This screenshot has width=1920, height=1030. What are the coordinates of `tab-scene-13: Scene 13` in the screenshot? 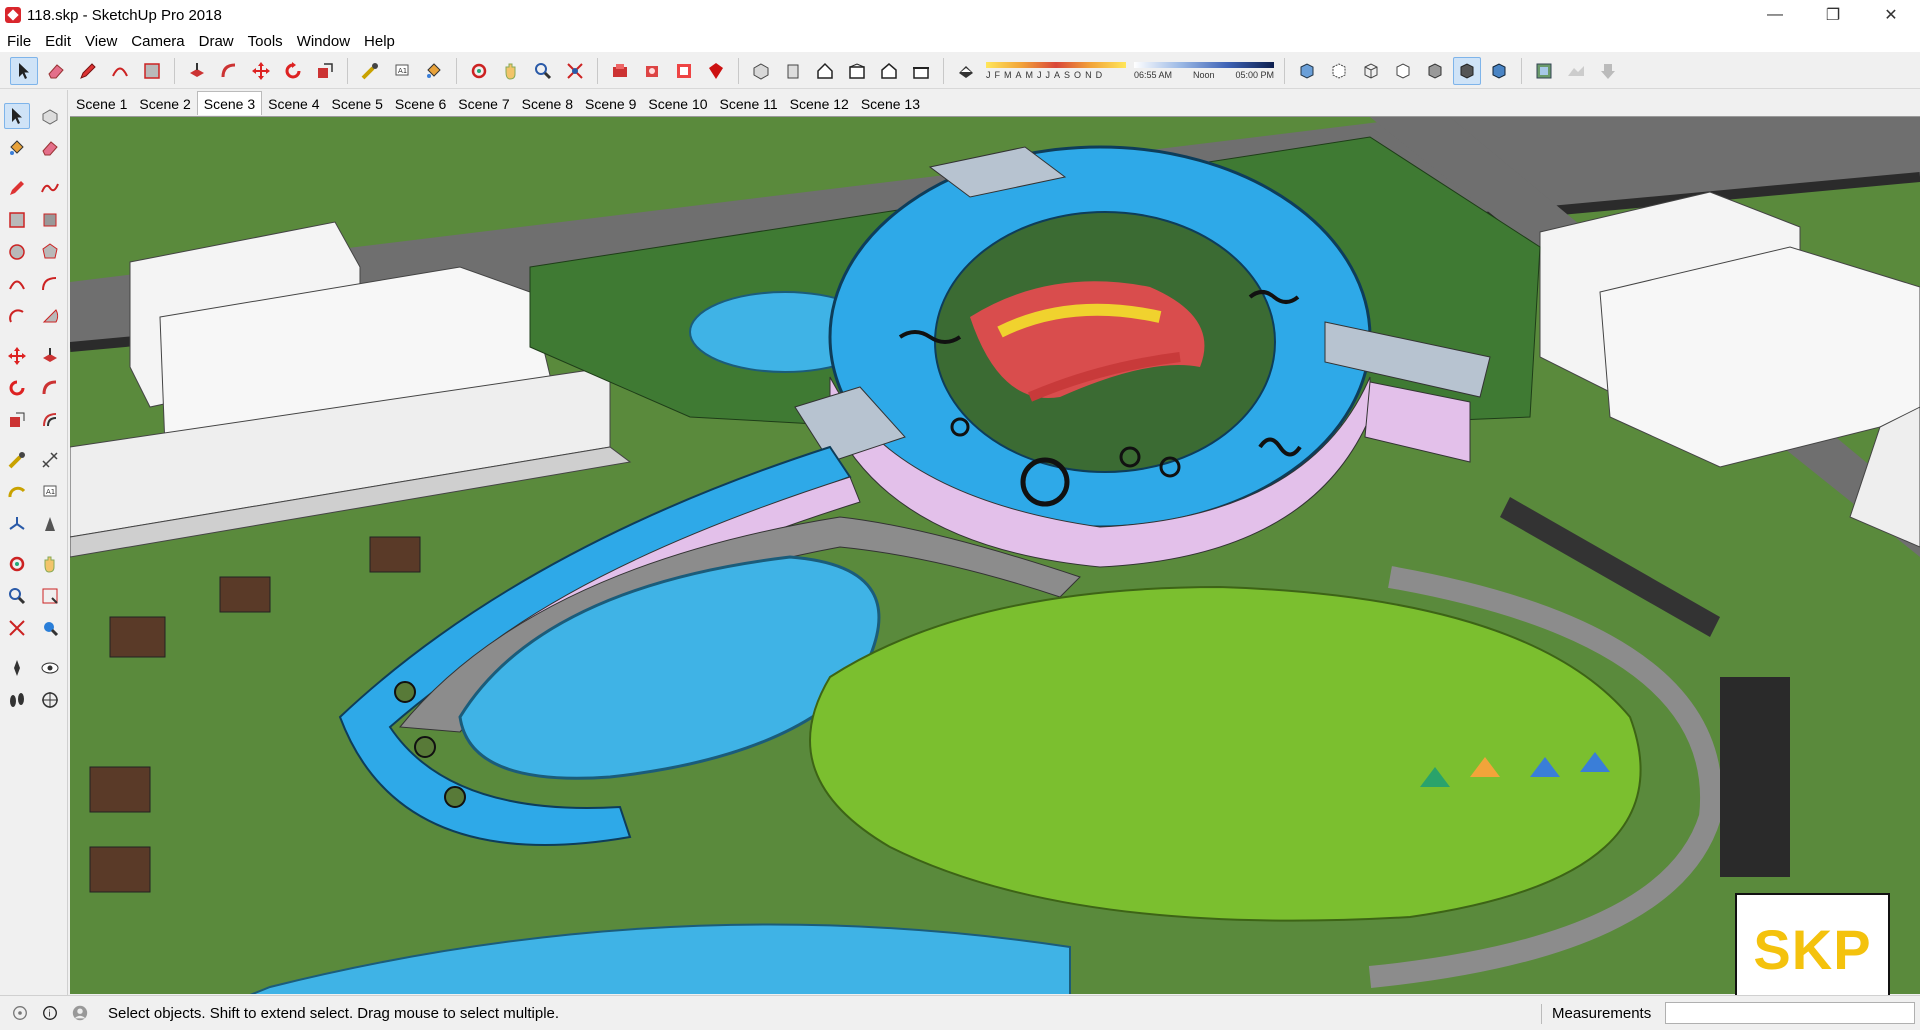 It's located at (890, 104).